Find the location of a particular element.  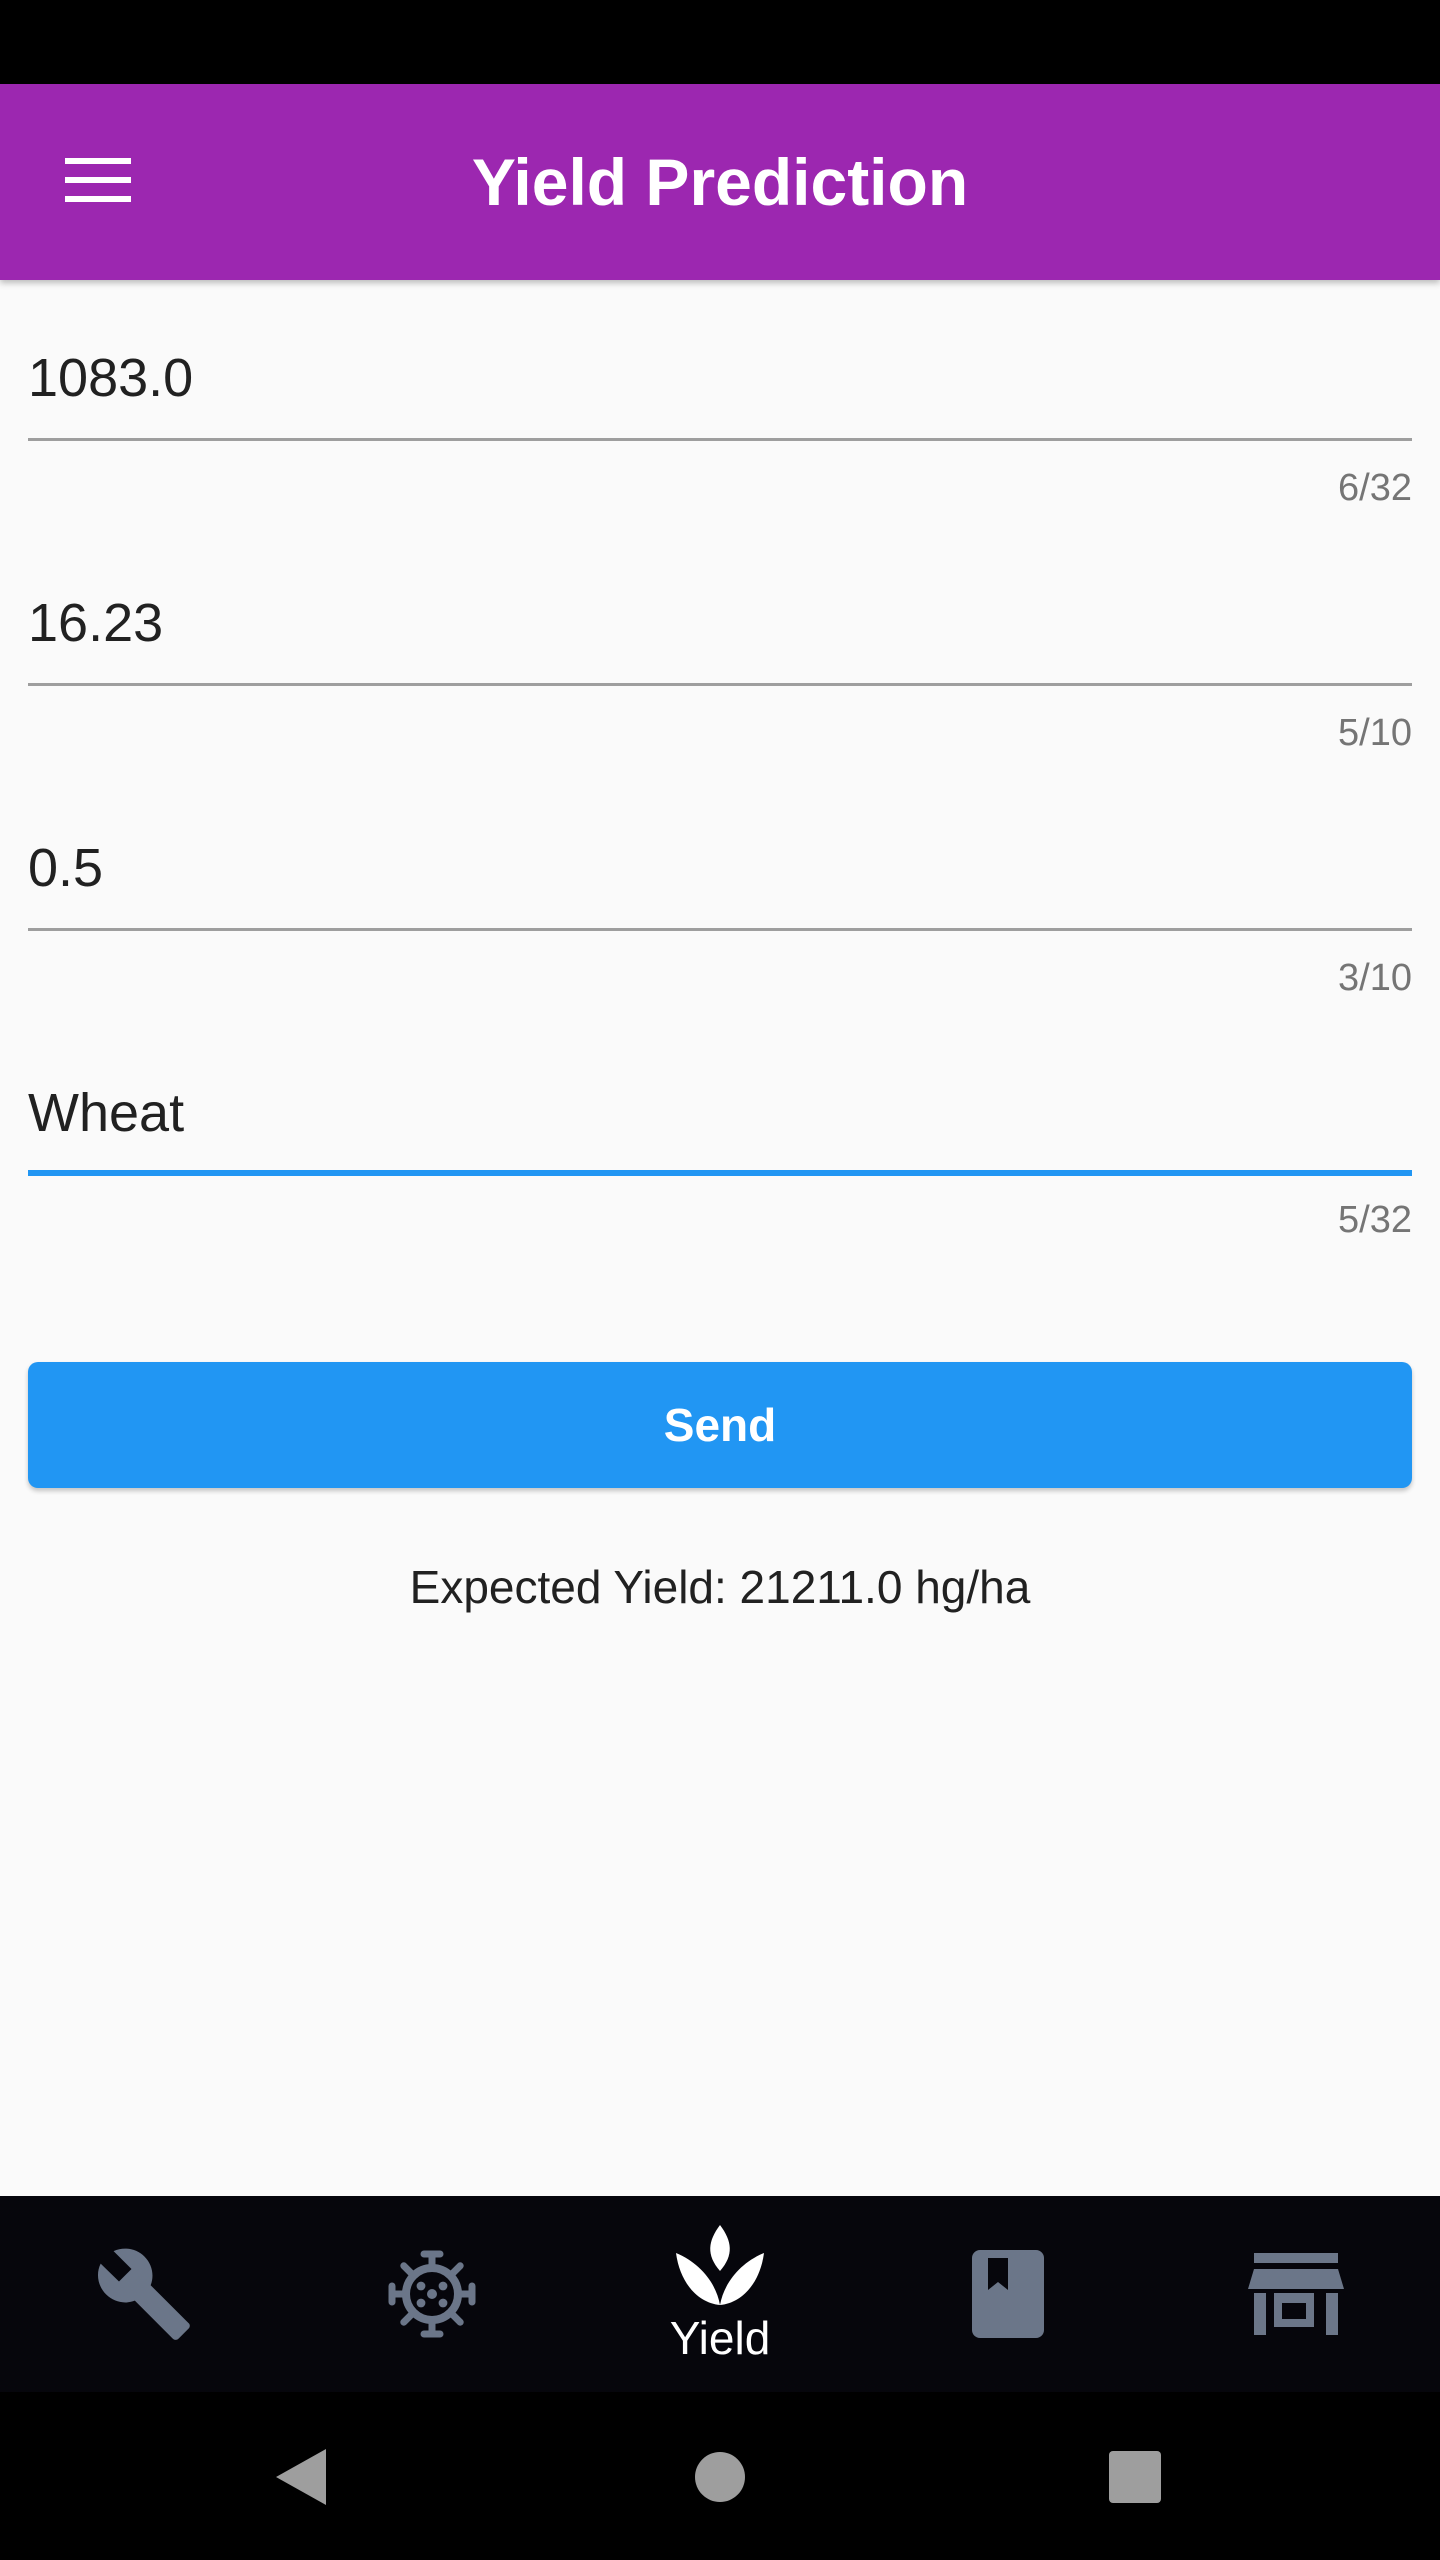

back-icon is located at coordinates (301, 2477).